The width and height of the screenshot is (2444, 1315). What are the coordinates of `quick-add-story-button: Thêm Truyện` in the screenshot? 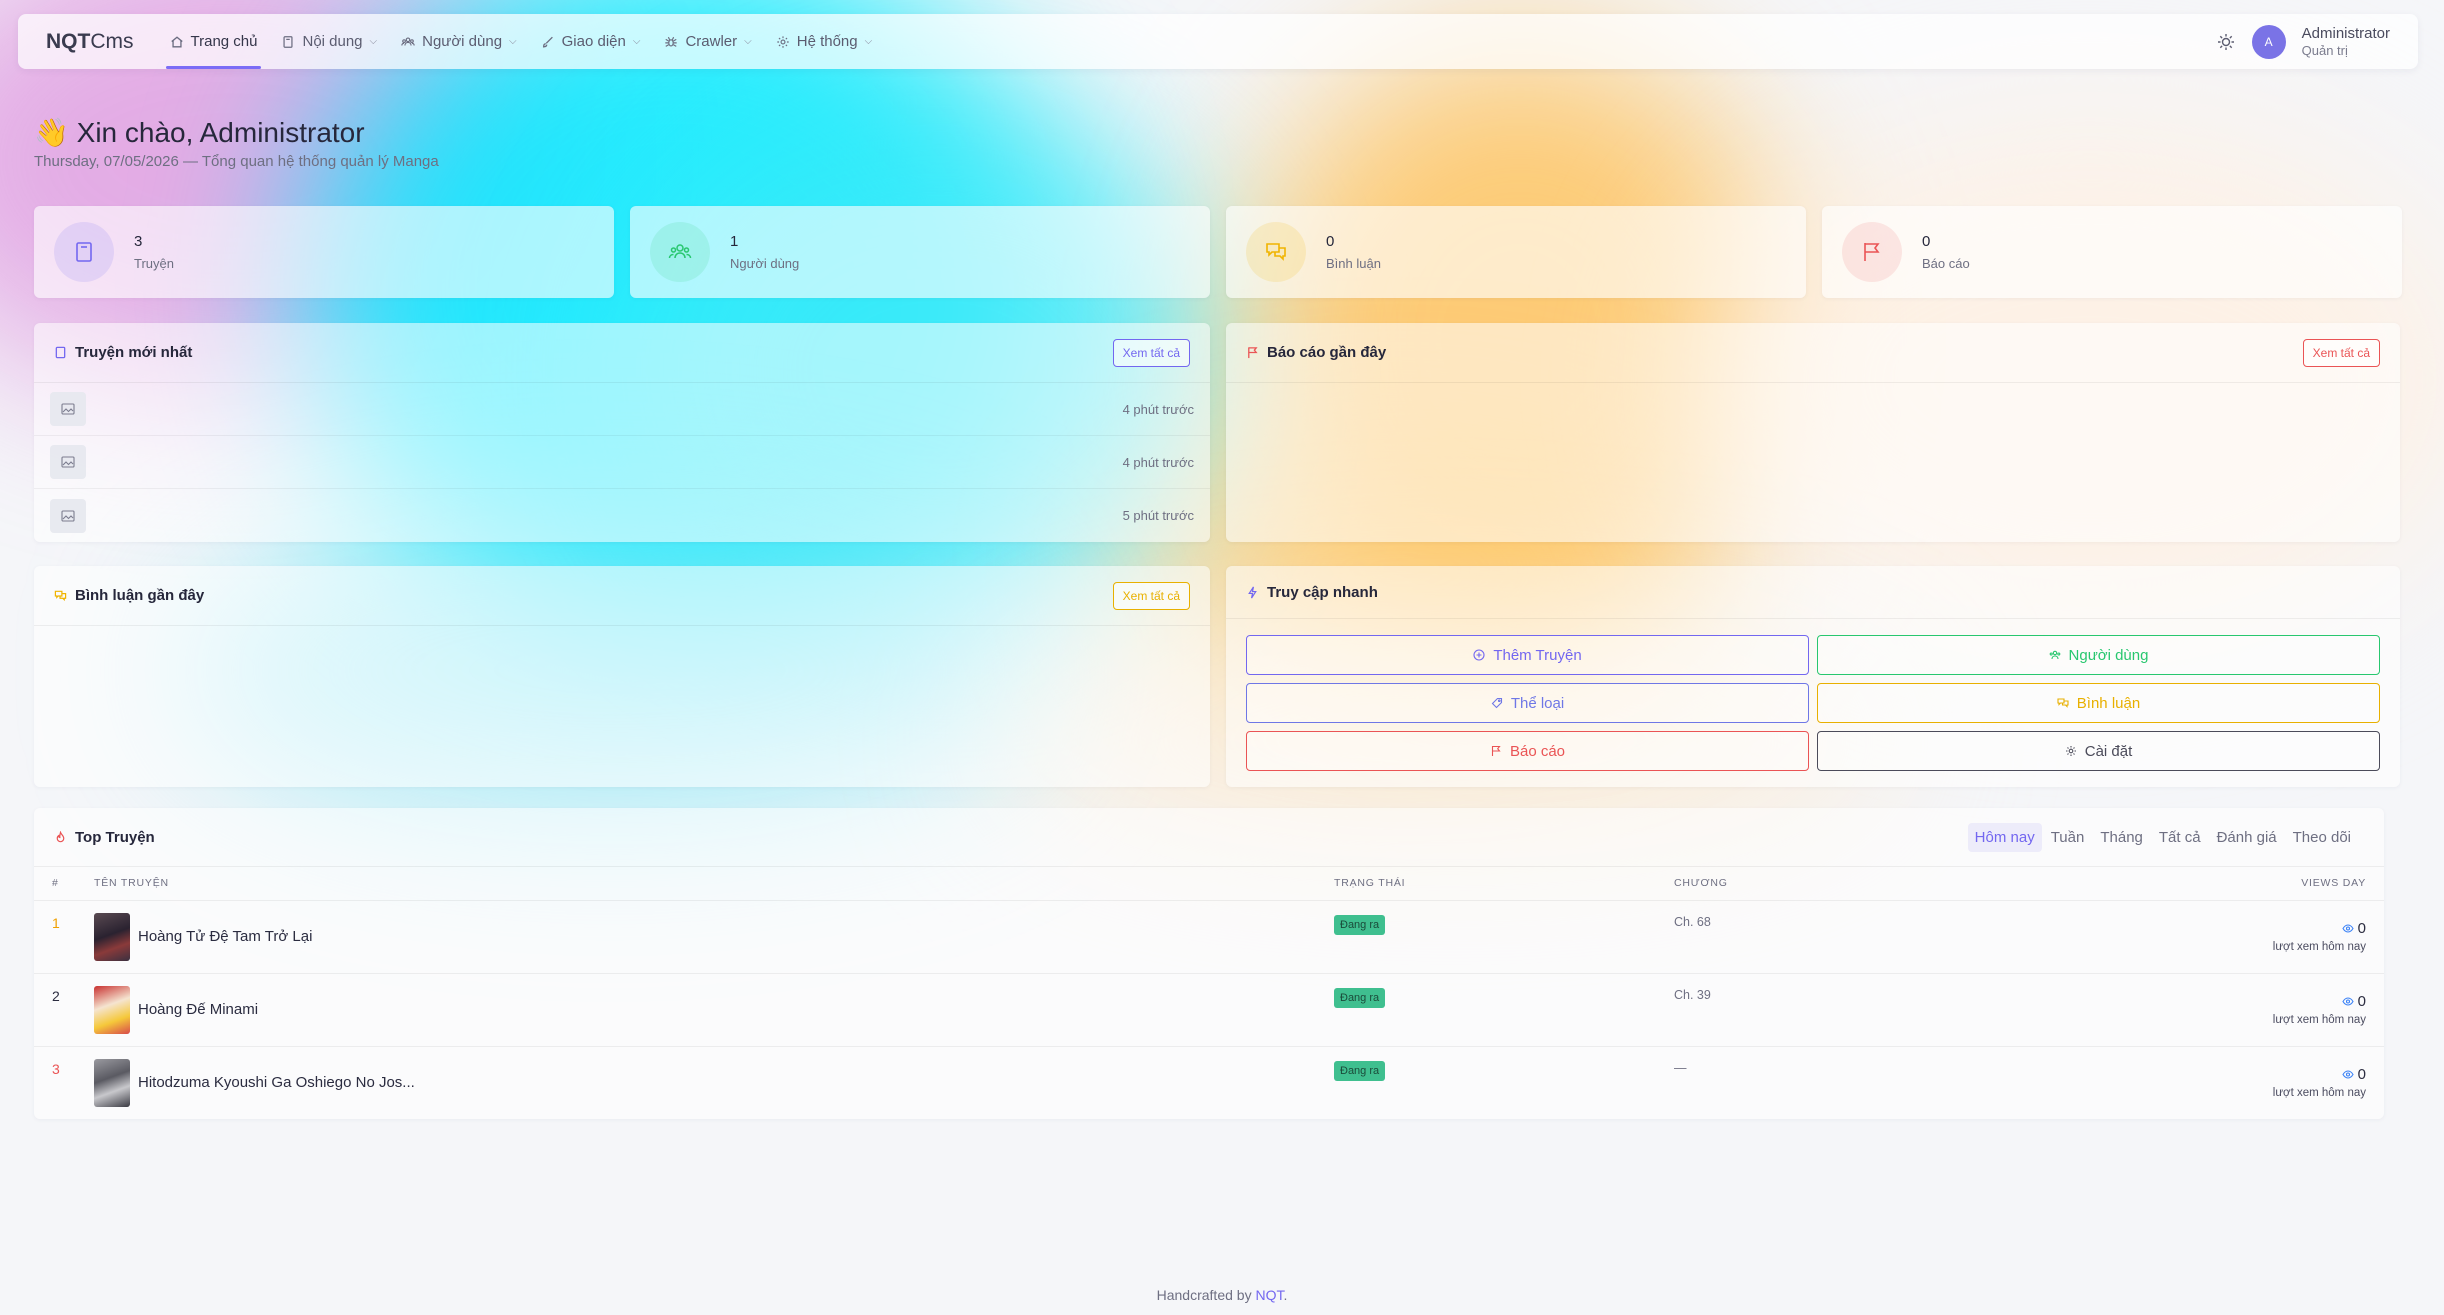 It's located at (1527, 655).